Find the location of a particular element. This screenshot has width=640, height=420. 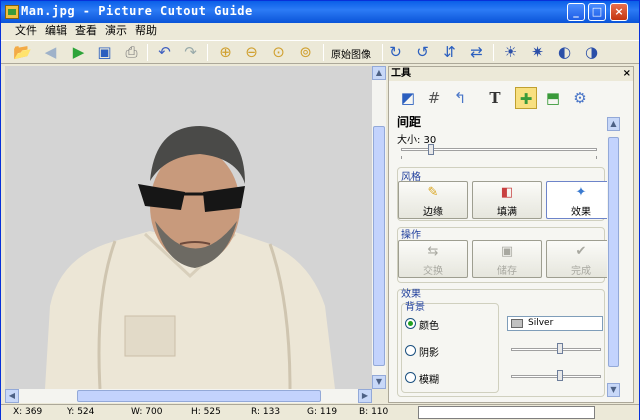

blur-slider-track is located at coordinates (556, 376).